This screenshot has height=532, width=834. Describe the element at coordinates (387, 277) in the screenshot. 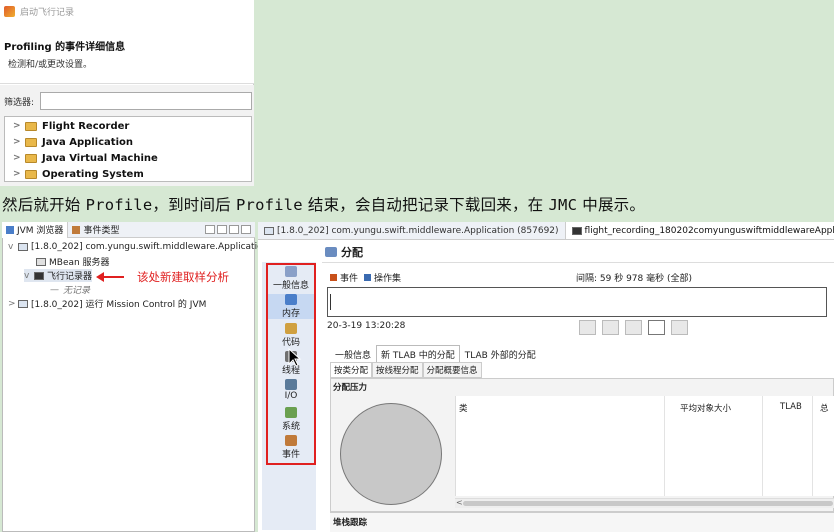

I see `legend-operation-set: 操作集` at that location.